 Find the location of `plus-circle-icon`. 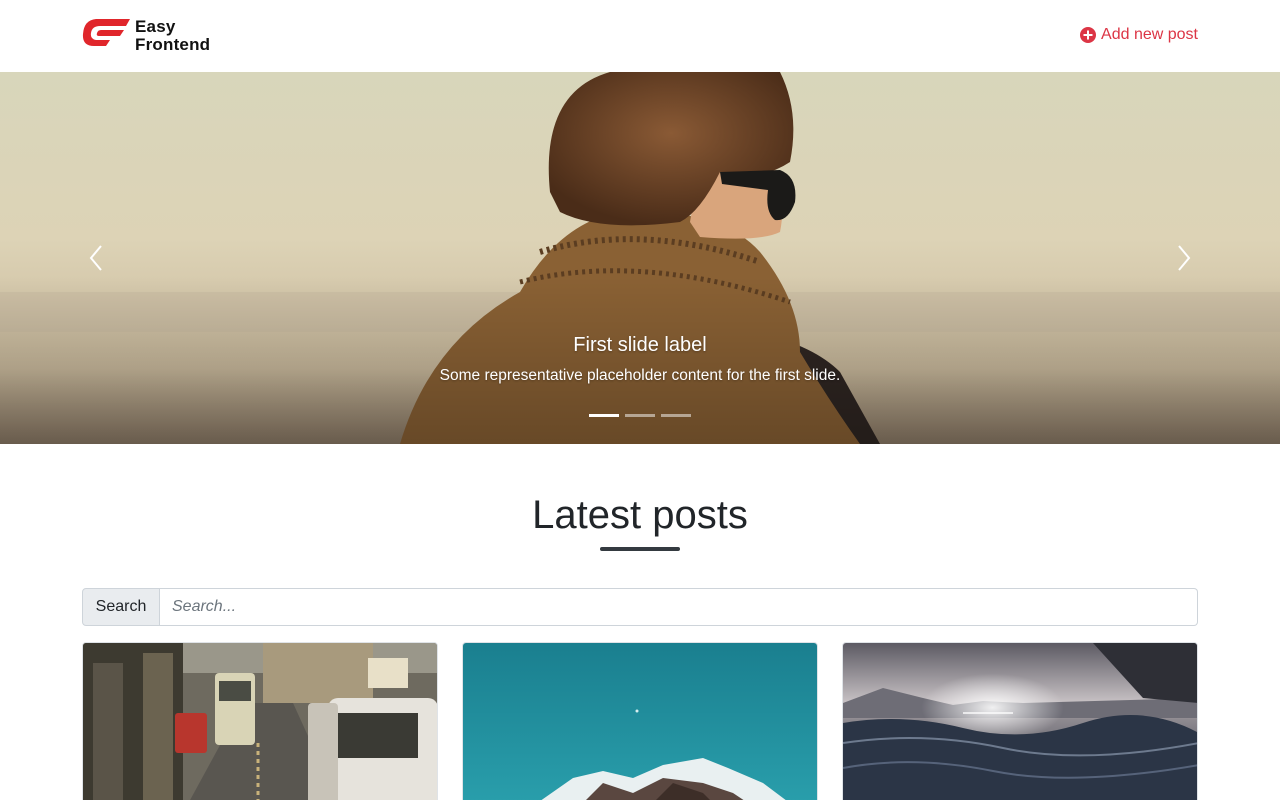

plus-circle-icon is located at coordinates (1088, 35).